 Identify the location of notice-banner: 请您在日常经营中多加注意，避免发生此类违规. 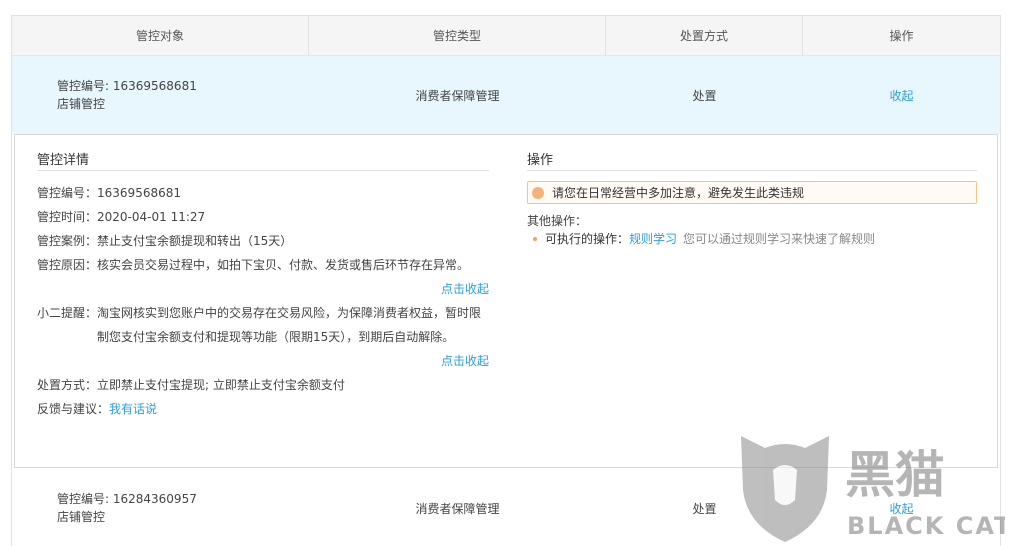
(752, 192).